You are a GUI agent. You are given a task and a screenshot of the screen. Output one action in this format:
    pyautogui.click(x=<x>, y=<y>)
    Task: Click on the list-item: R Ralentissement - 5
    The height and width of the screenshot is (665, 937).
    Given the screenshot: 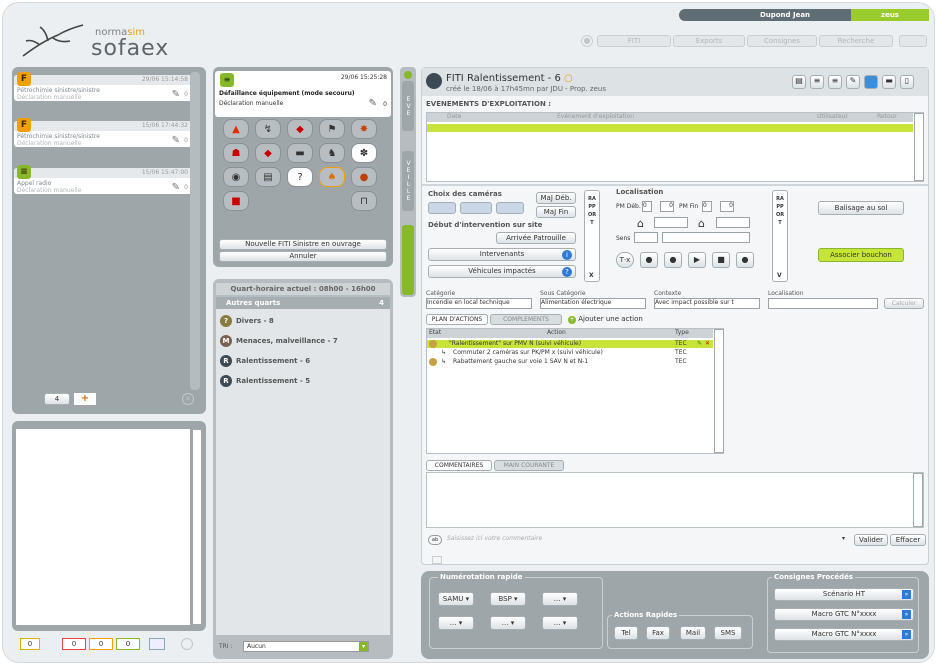 What is the action you would take?
    pyautogui.click(x=265, y=381)
    